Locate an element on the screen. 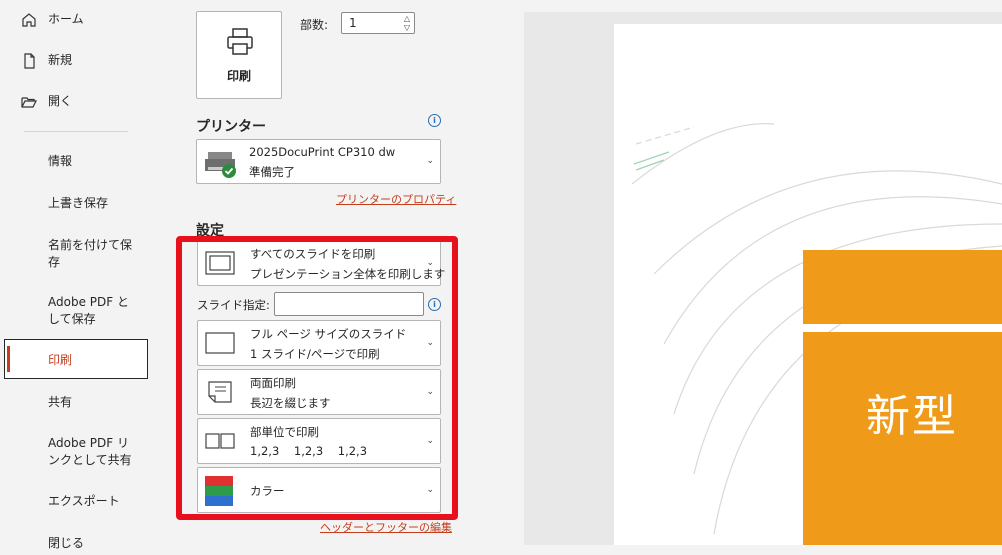 This screenshot has height=555, width=1002. print-button-label: 印刷 is located at coordinates (238, 76).